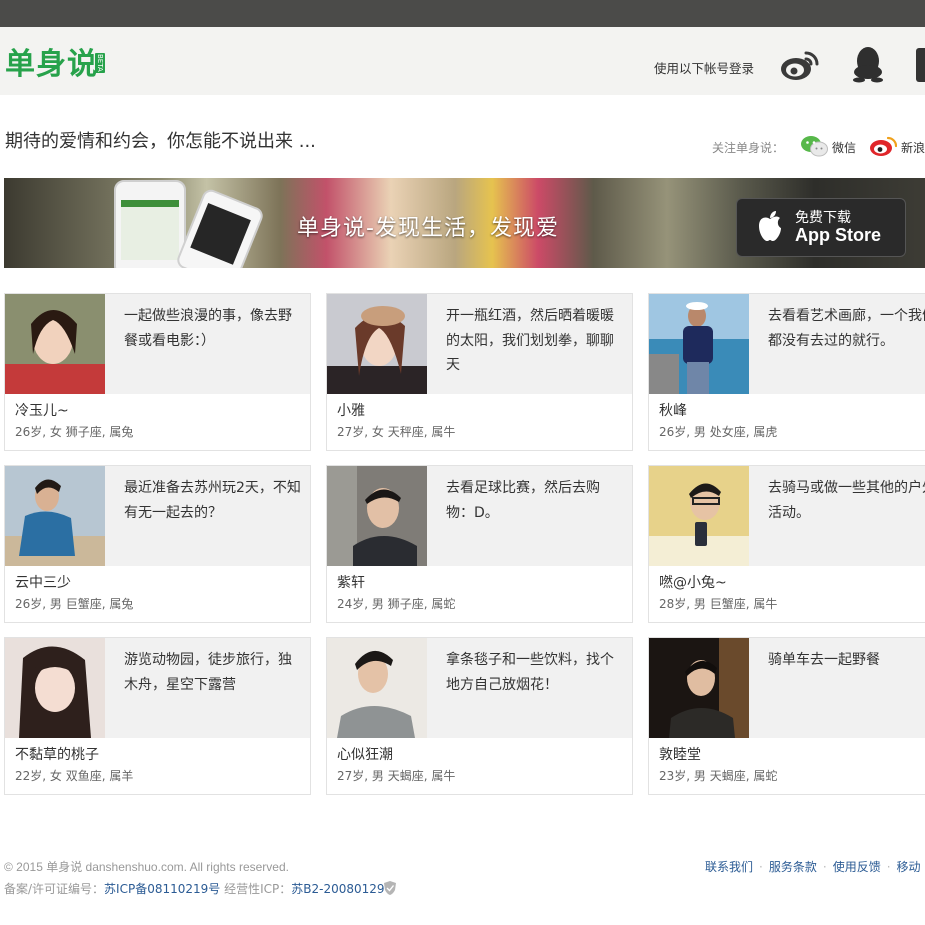  I want to click on profile-card: 拿条毯子和一些饮料，找个地方自己放烟花！ 心似狂潮 27岁, 男 天蝎座, 属牛, so click(479, 716).